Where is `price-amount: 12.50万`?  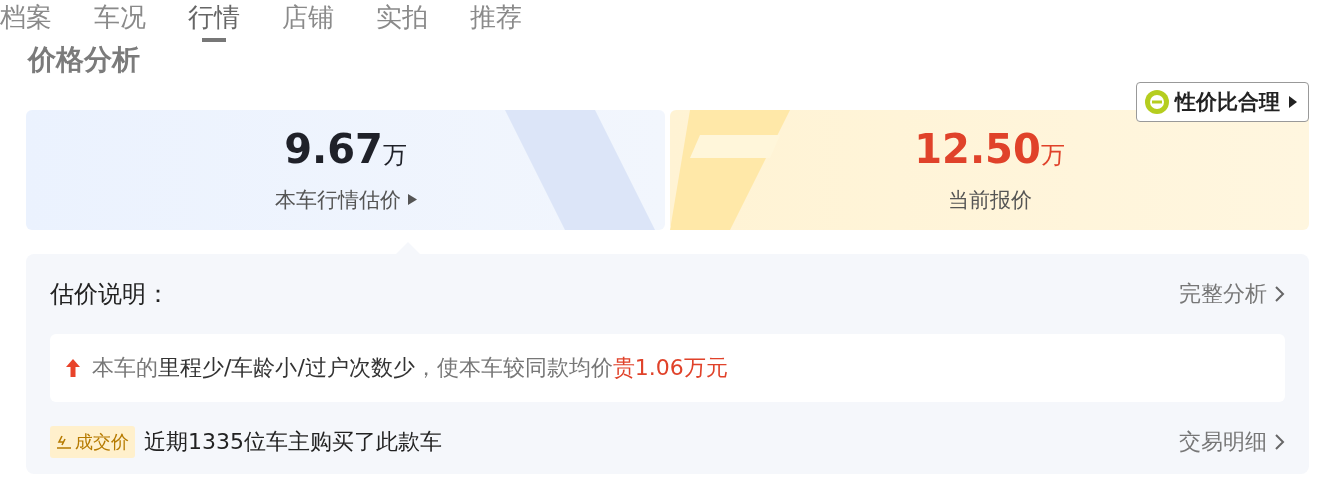 price-amount: 12.50万 is located at coordinates (989, 150).